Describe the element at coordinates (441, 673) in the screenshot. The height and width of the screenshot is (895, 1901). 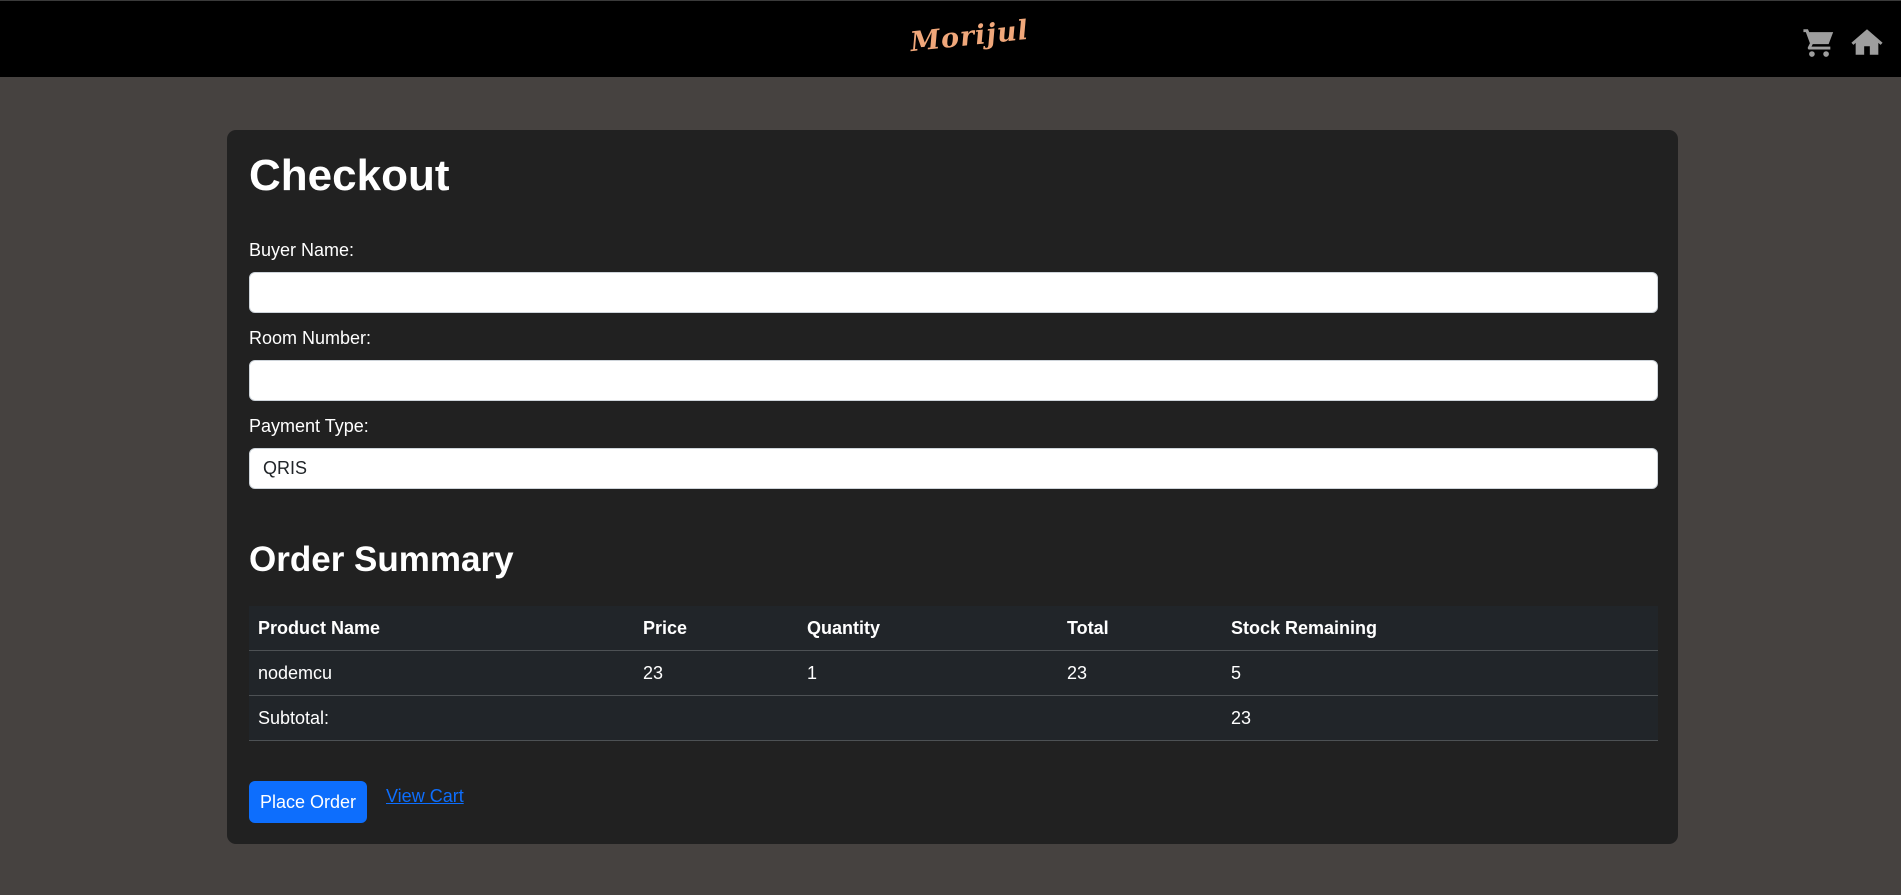
I see `product-name-cell: nodemcu` at that location.